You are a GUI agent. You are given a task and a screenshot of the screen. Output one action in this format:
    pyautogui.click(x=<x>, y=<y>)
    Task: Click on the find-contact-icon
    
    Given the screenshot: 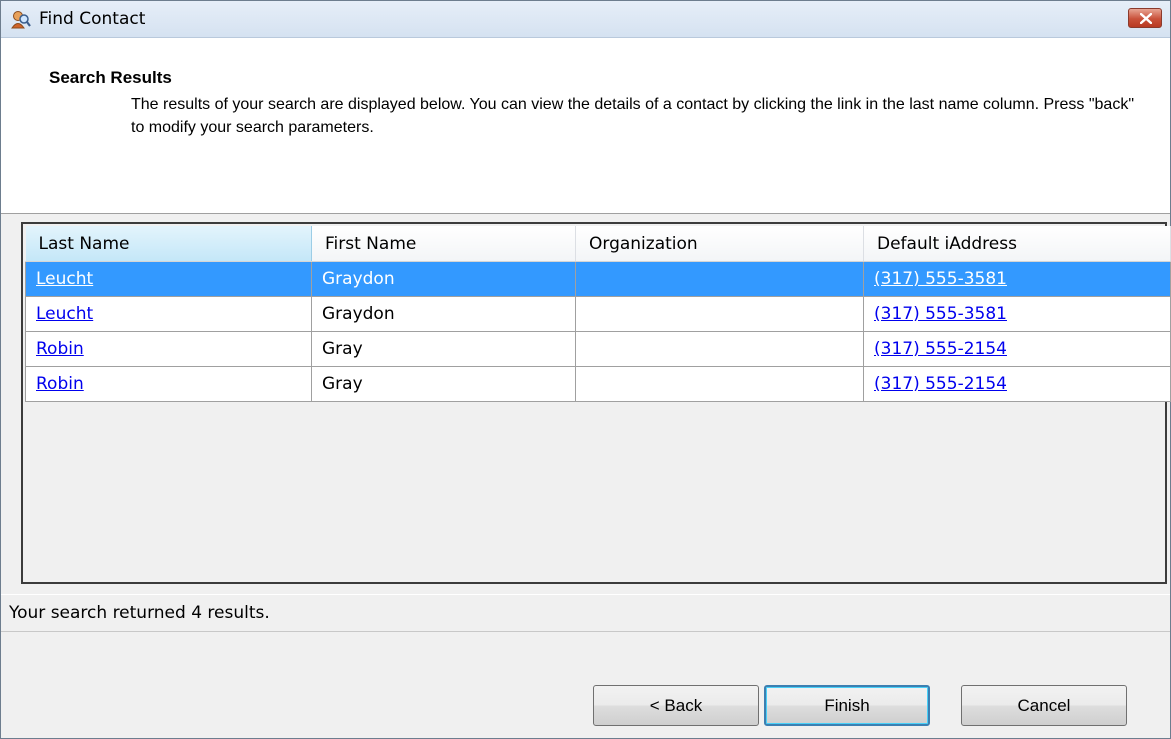 What is the action you would take?
    pyautogui.click(x=21, y=20)
    